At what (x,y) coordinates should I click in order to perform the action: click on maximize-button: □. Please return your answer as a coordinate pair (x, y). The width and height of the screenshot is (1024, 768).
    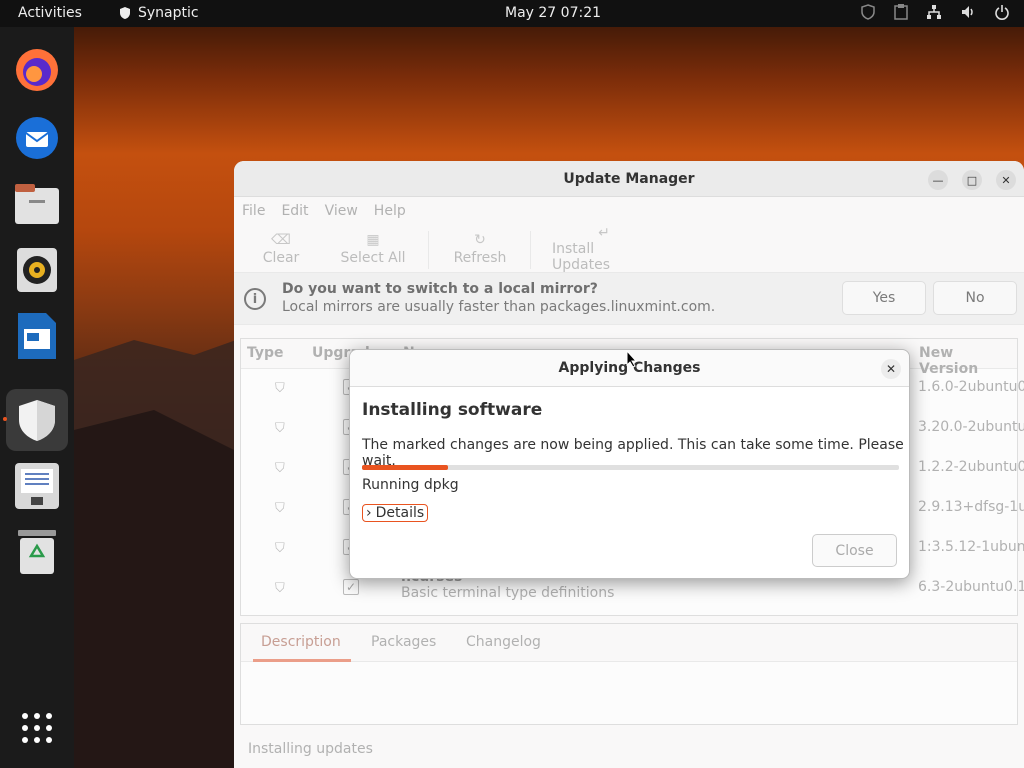
    Looking at the image, I should click on (972, 180).